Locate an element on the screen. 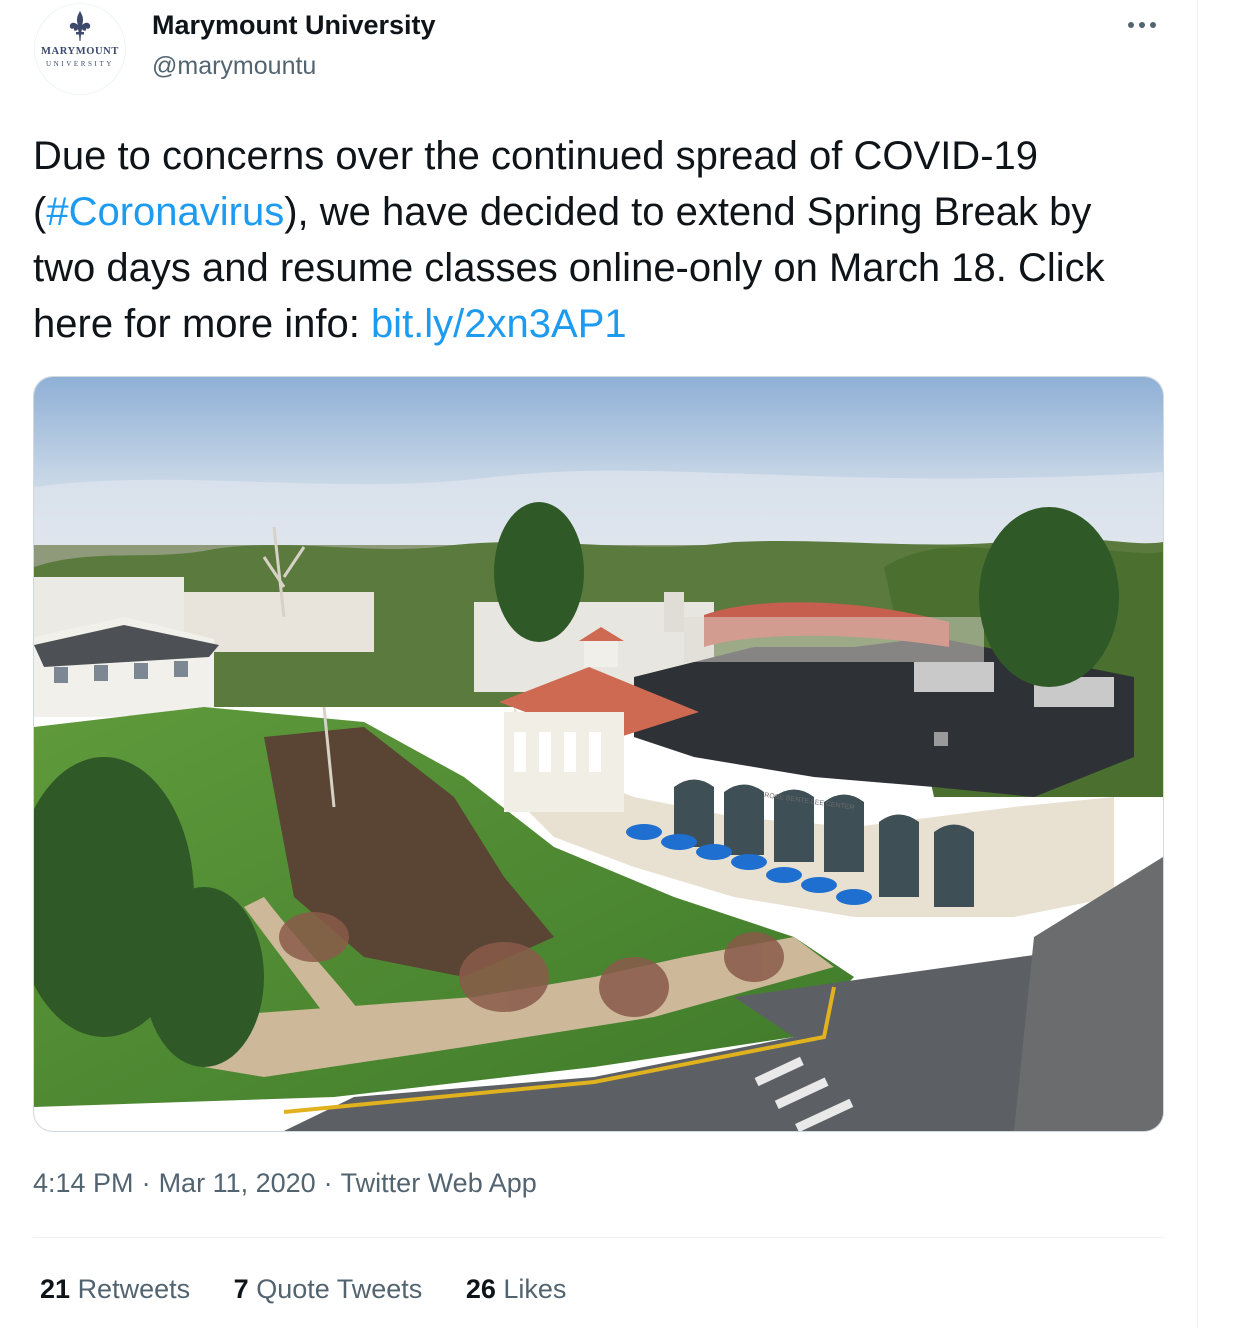 The image size is (1246, 1328). avatar-sub-text: UNIVERSITY is located at coordinates (80, 64).